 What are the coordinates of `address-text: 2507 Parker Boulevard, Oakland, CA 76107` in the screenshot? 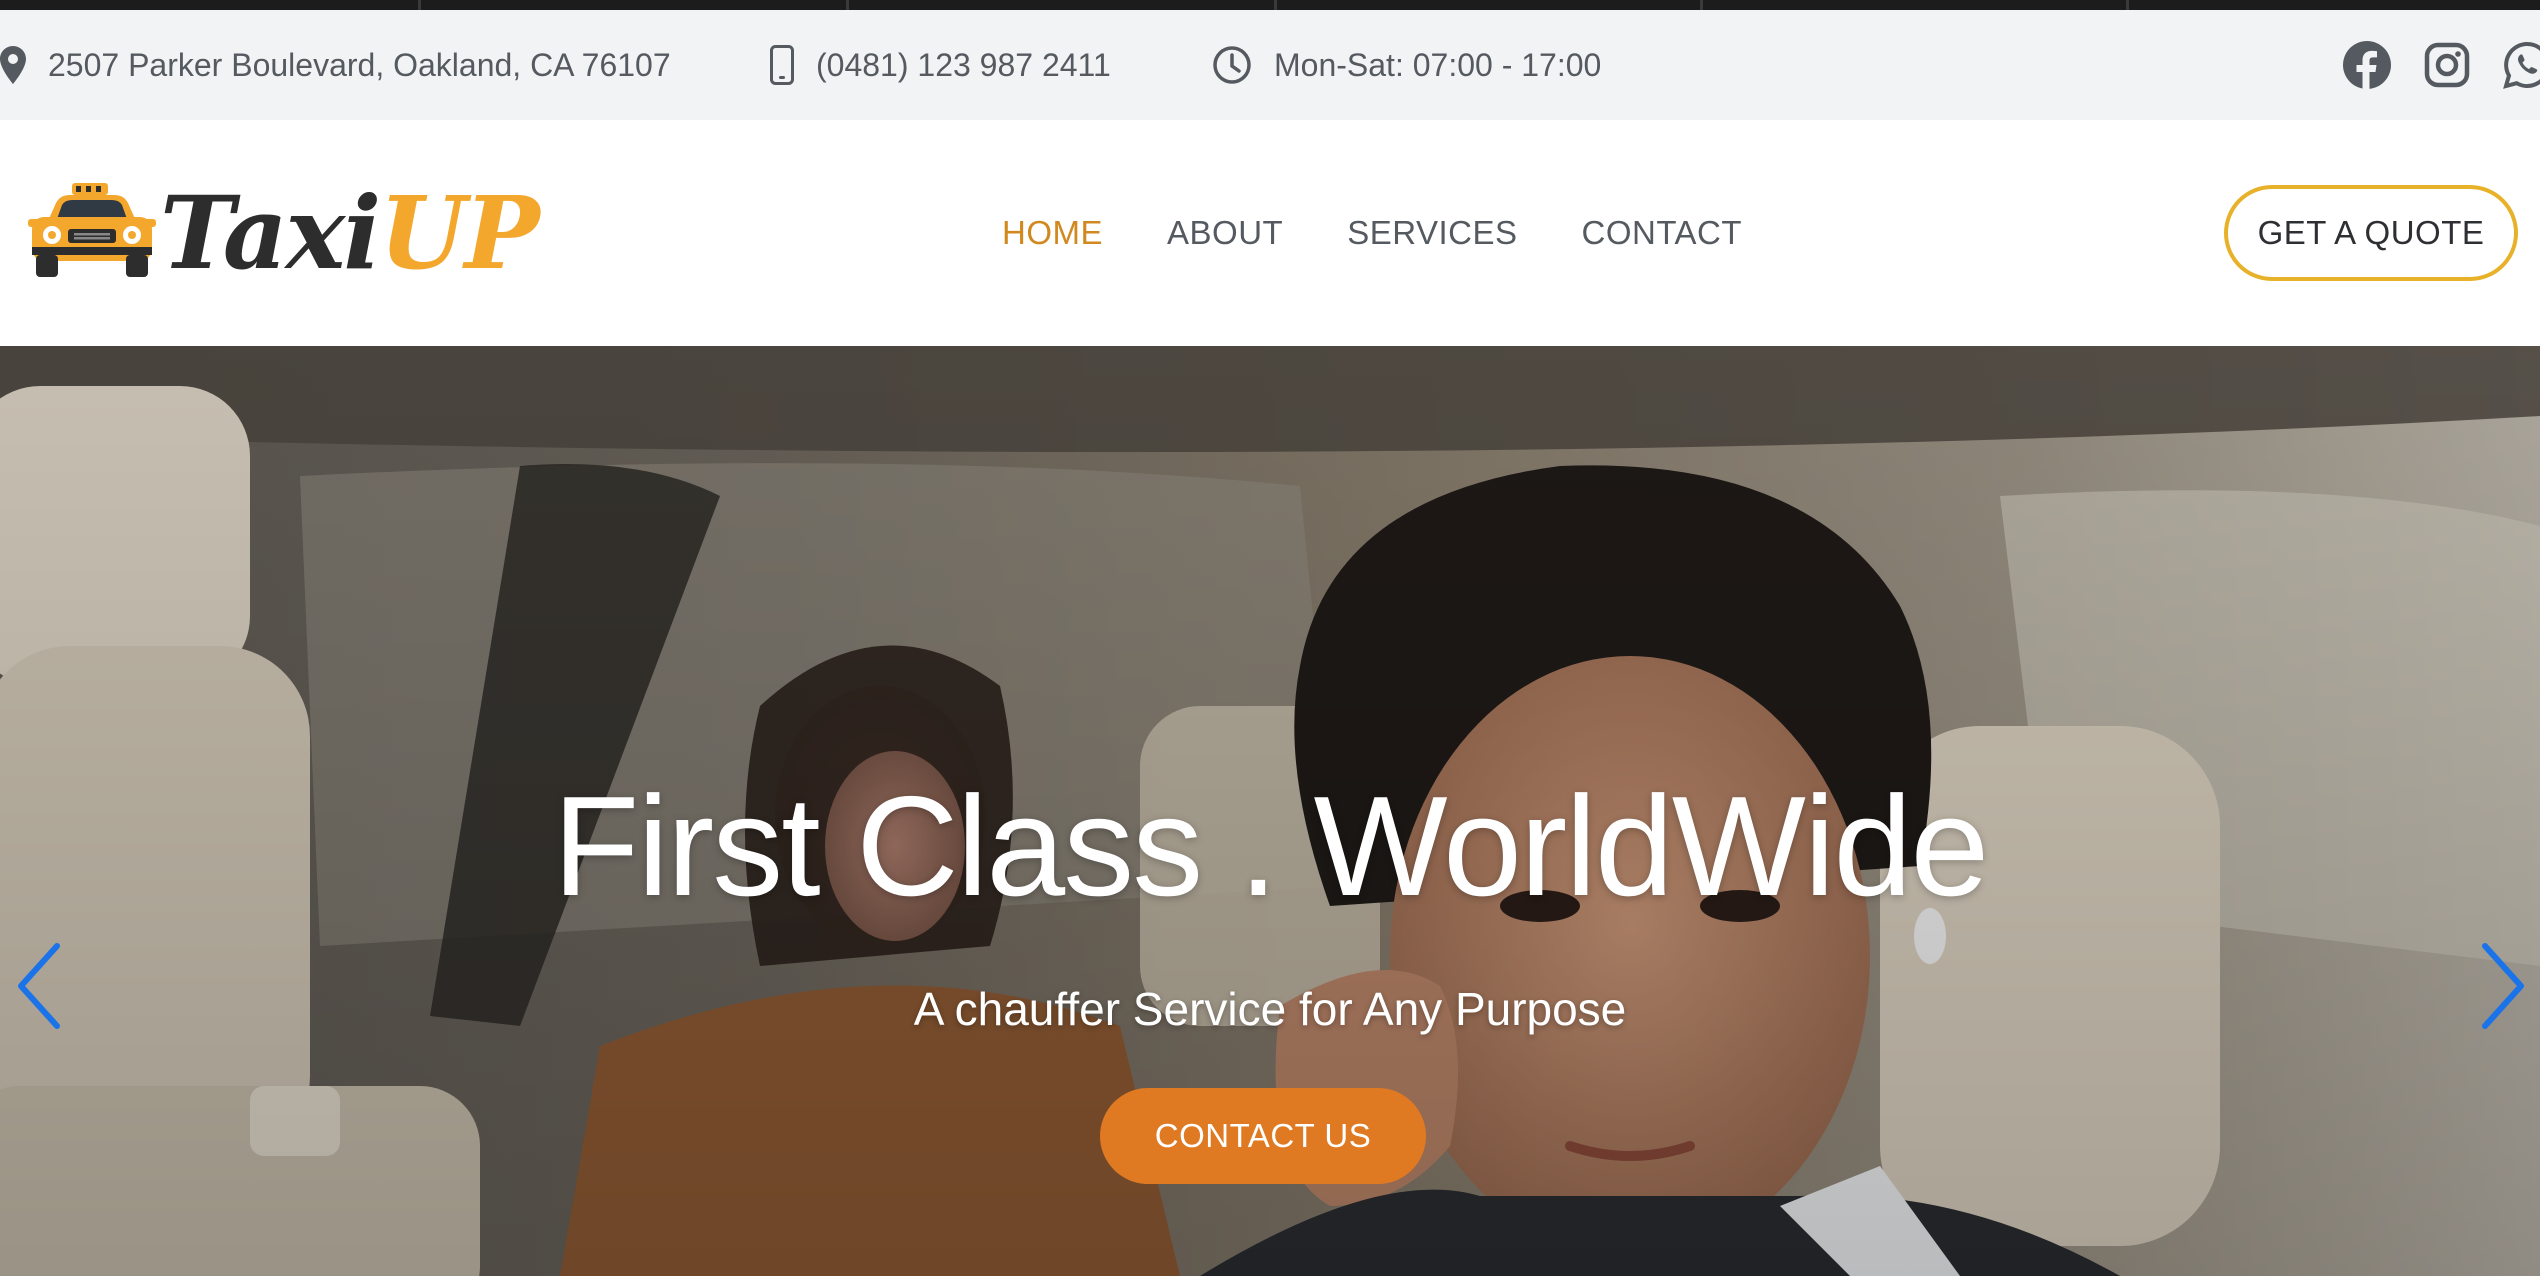 It's located at (359, 64).